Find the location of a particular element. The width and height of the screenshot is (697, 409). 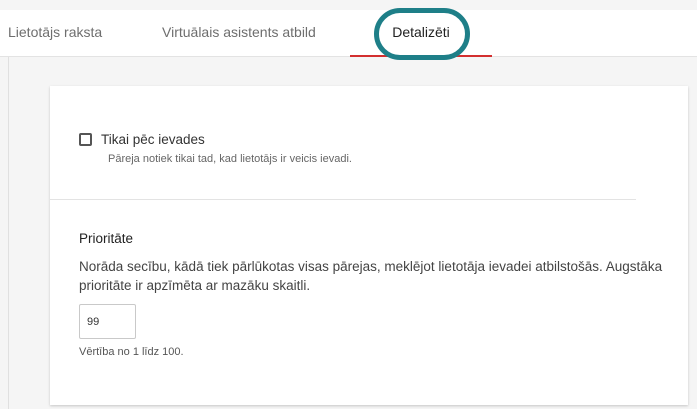

section-divider is located at coordinates (343, 199).